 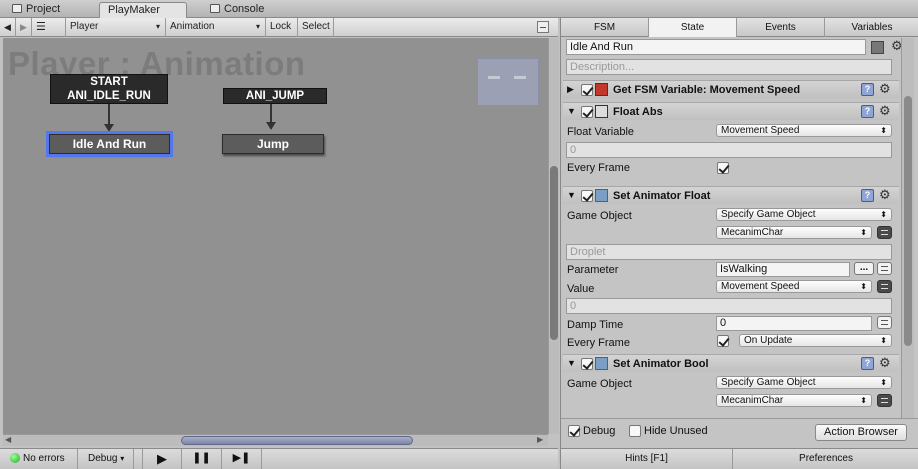 What do you see at coordinates (574, 431) in the screenshot?
I see `debug-checkbox` at bounding box center [574, 431].